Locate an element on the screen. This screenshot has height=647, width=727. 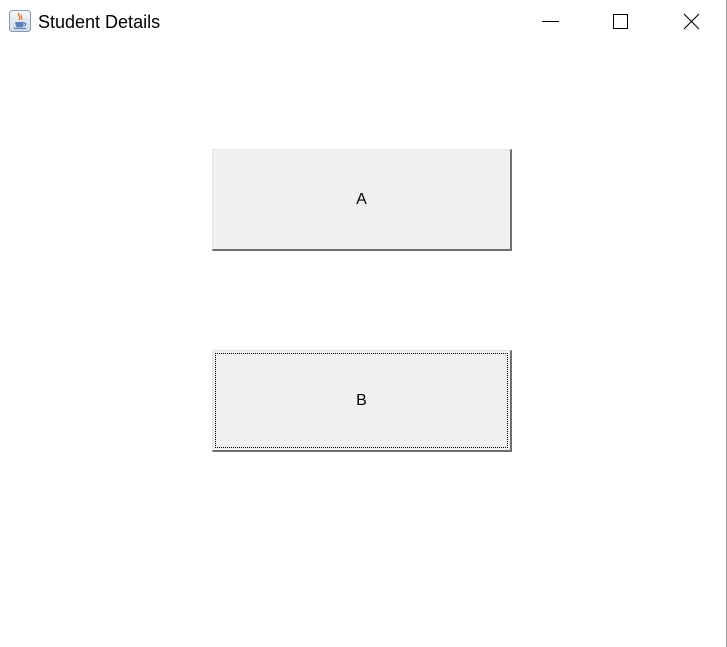
minimize-button is located at coordinates (551, 22).